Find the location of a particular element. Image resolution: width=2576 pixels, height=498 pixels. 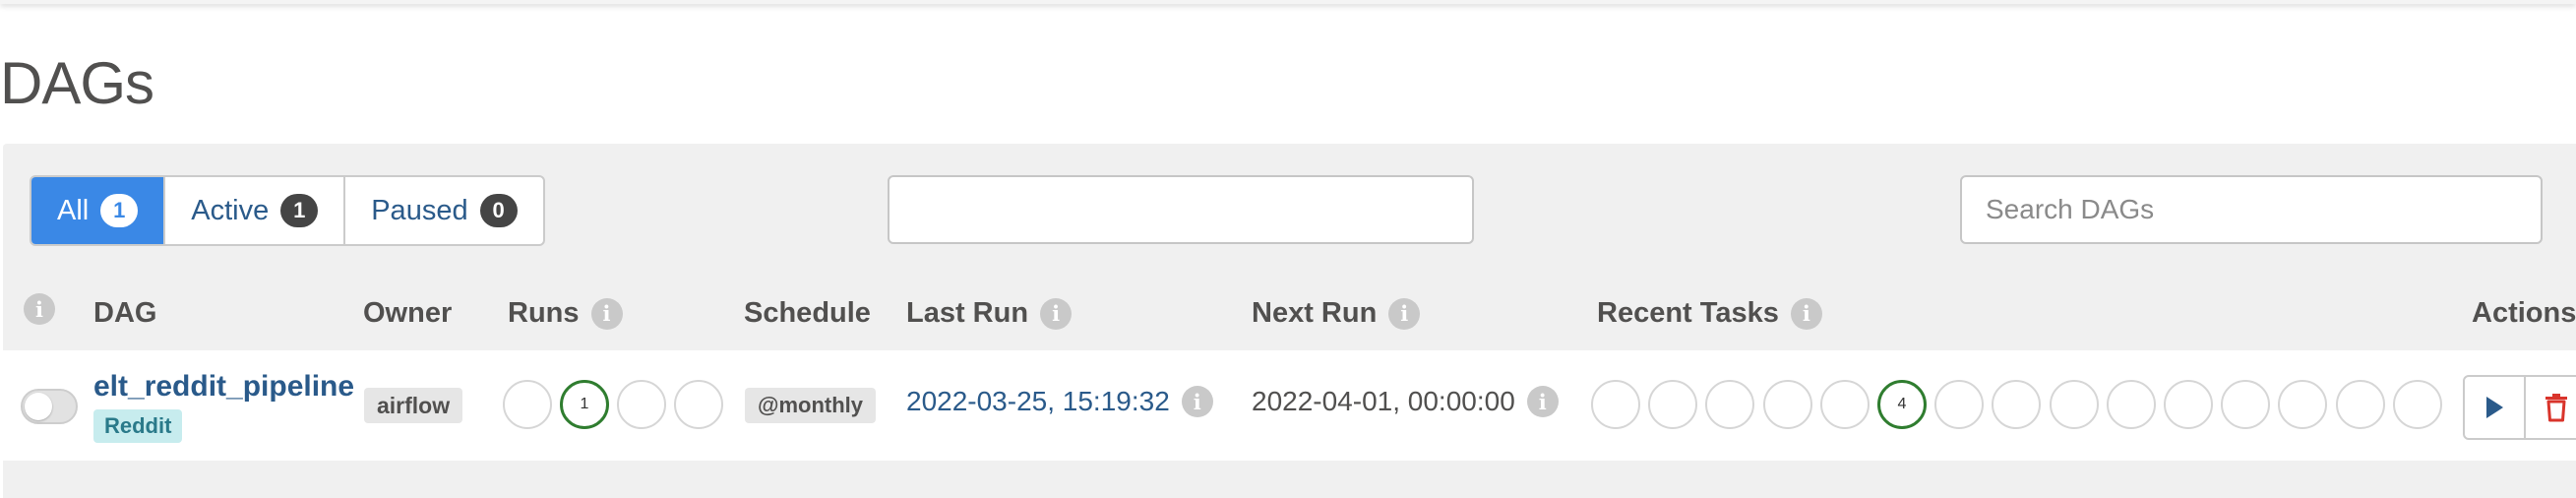

dag-id-link: elt_reddit_pipeline is located at coordinates (223, 387).